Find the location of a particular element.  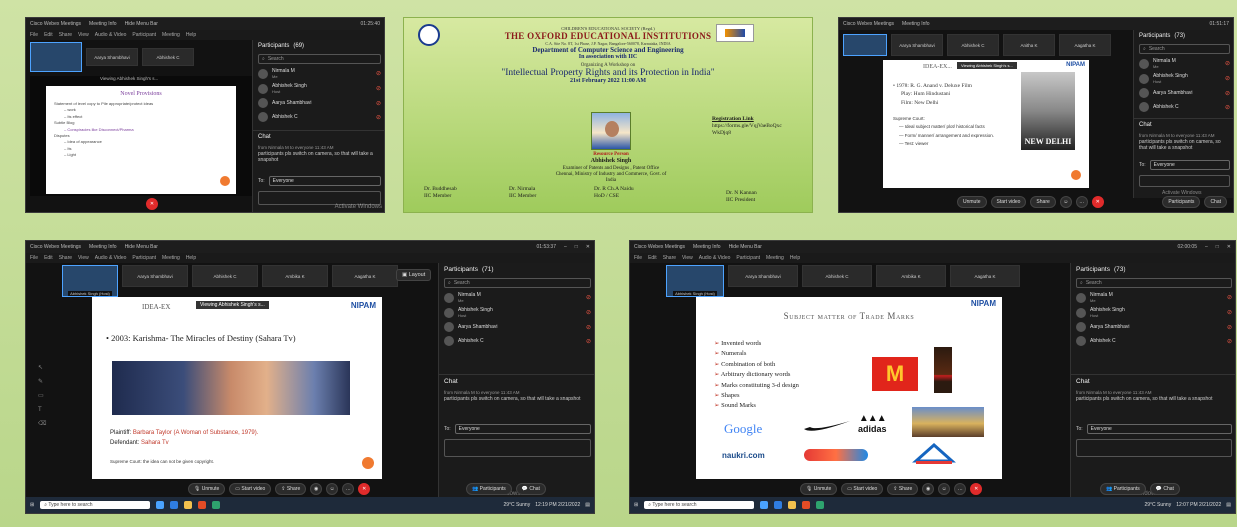

thumb-aarya: Aarya Shambhavi is located at coordinates (112, 57).